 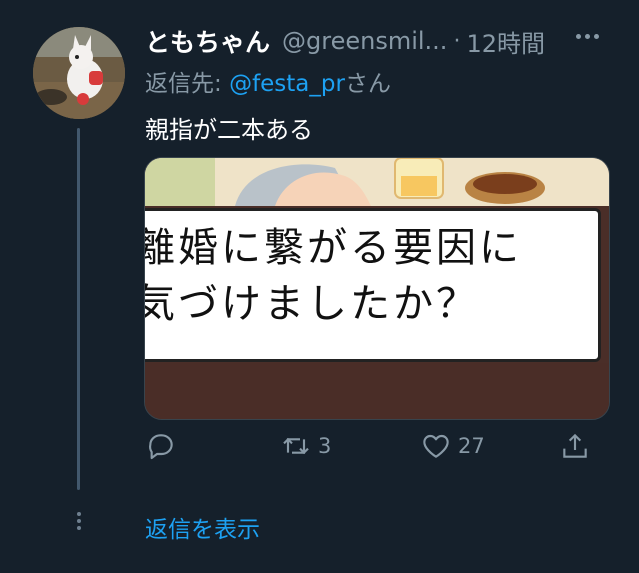 What do you see at coordinates (207, 41) in the screenshot?
I see `display-name: ともちゃん` at bounding box center [207, 41].